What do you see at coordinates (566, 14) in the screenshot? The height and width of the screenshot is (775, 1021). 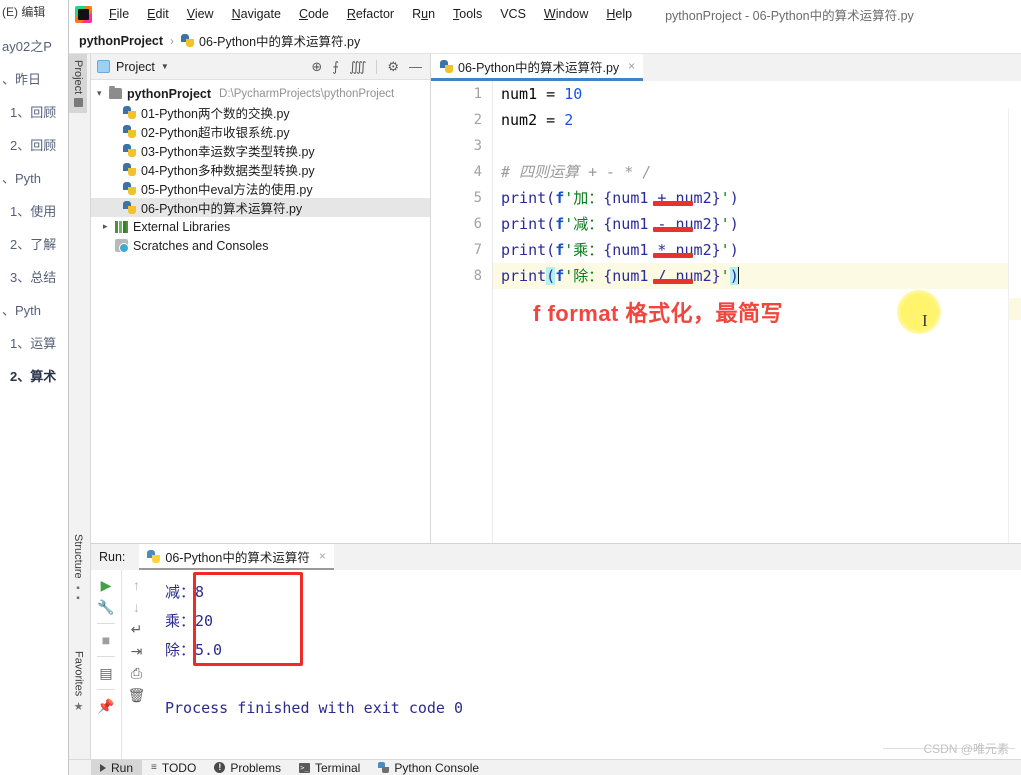 I see `menu-item-window: Window` at bounding box center [566, 14].